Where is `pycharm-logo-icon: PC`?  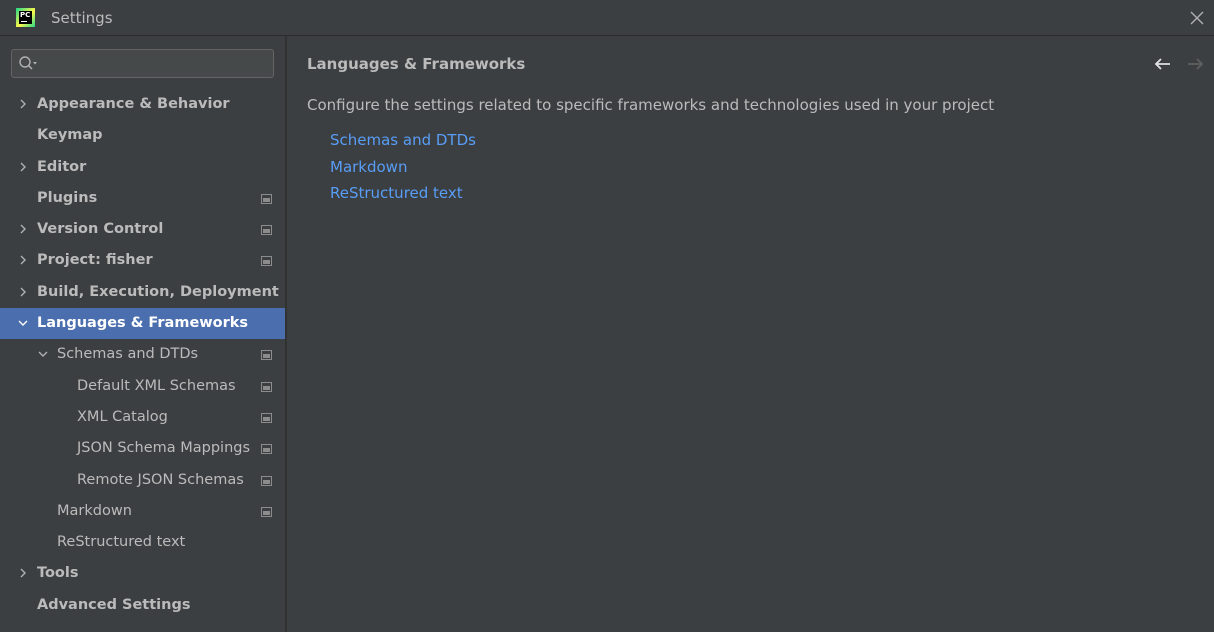 pycharm-logo-icon: PC is located at coordinates (25, 17).